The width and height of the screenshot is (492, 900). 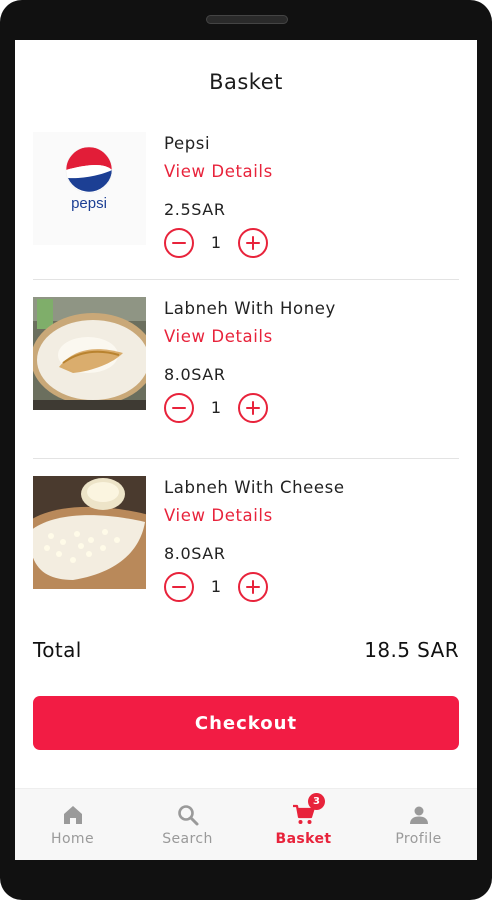 I want to click on nav-item-profile: Profile, so click(x=418, y=824).